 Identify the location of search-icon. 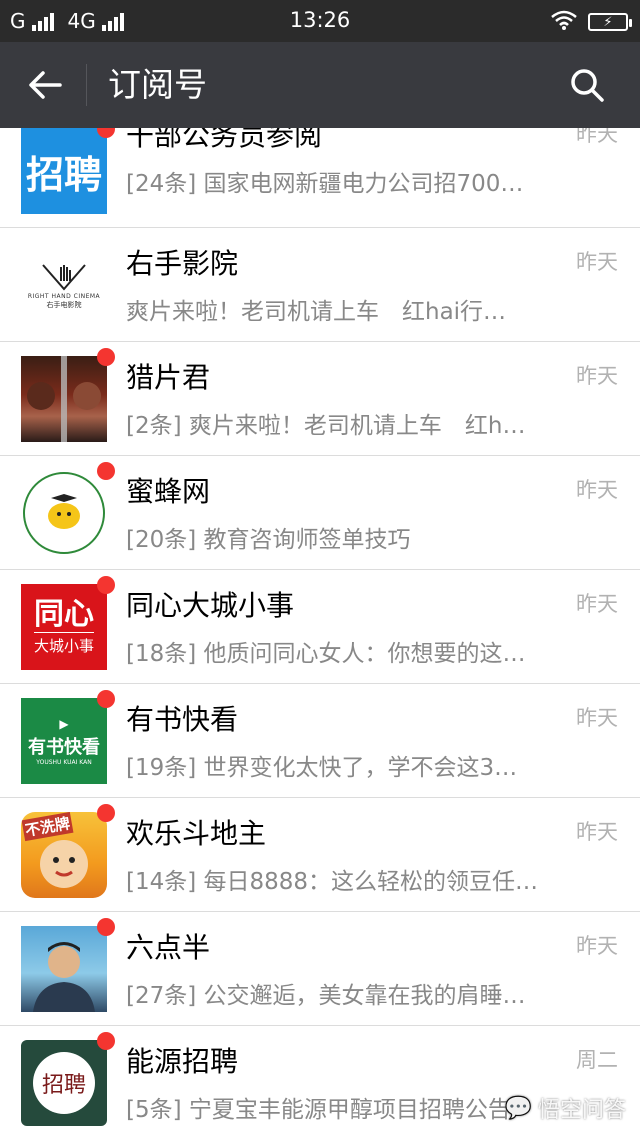
(587, 85).